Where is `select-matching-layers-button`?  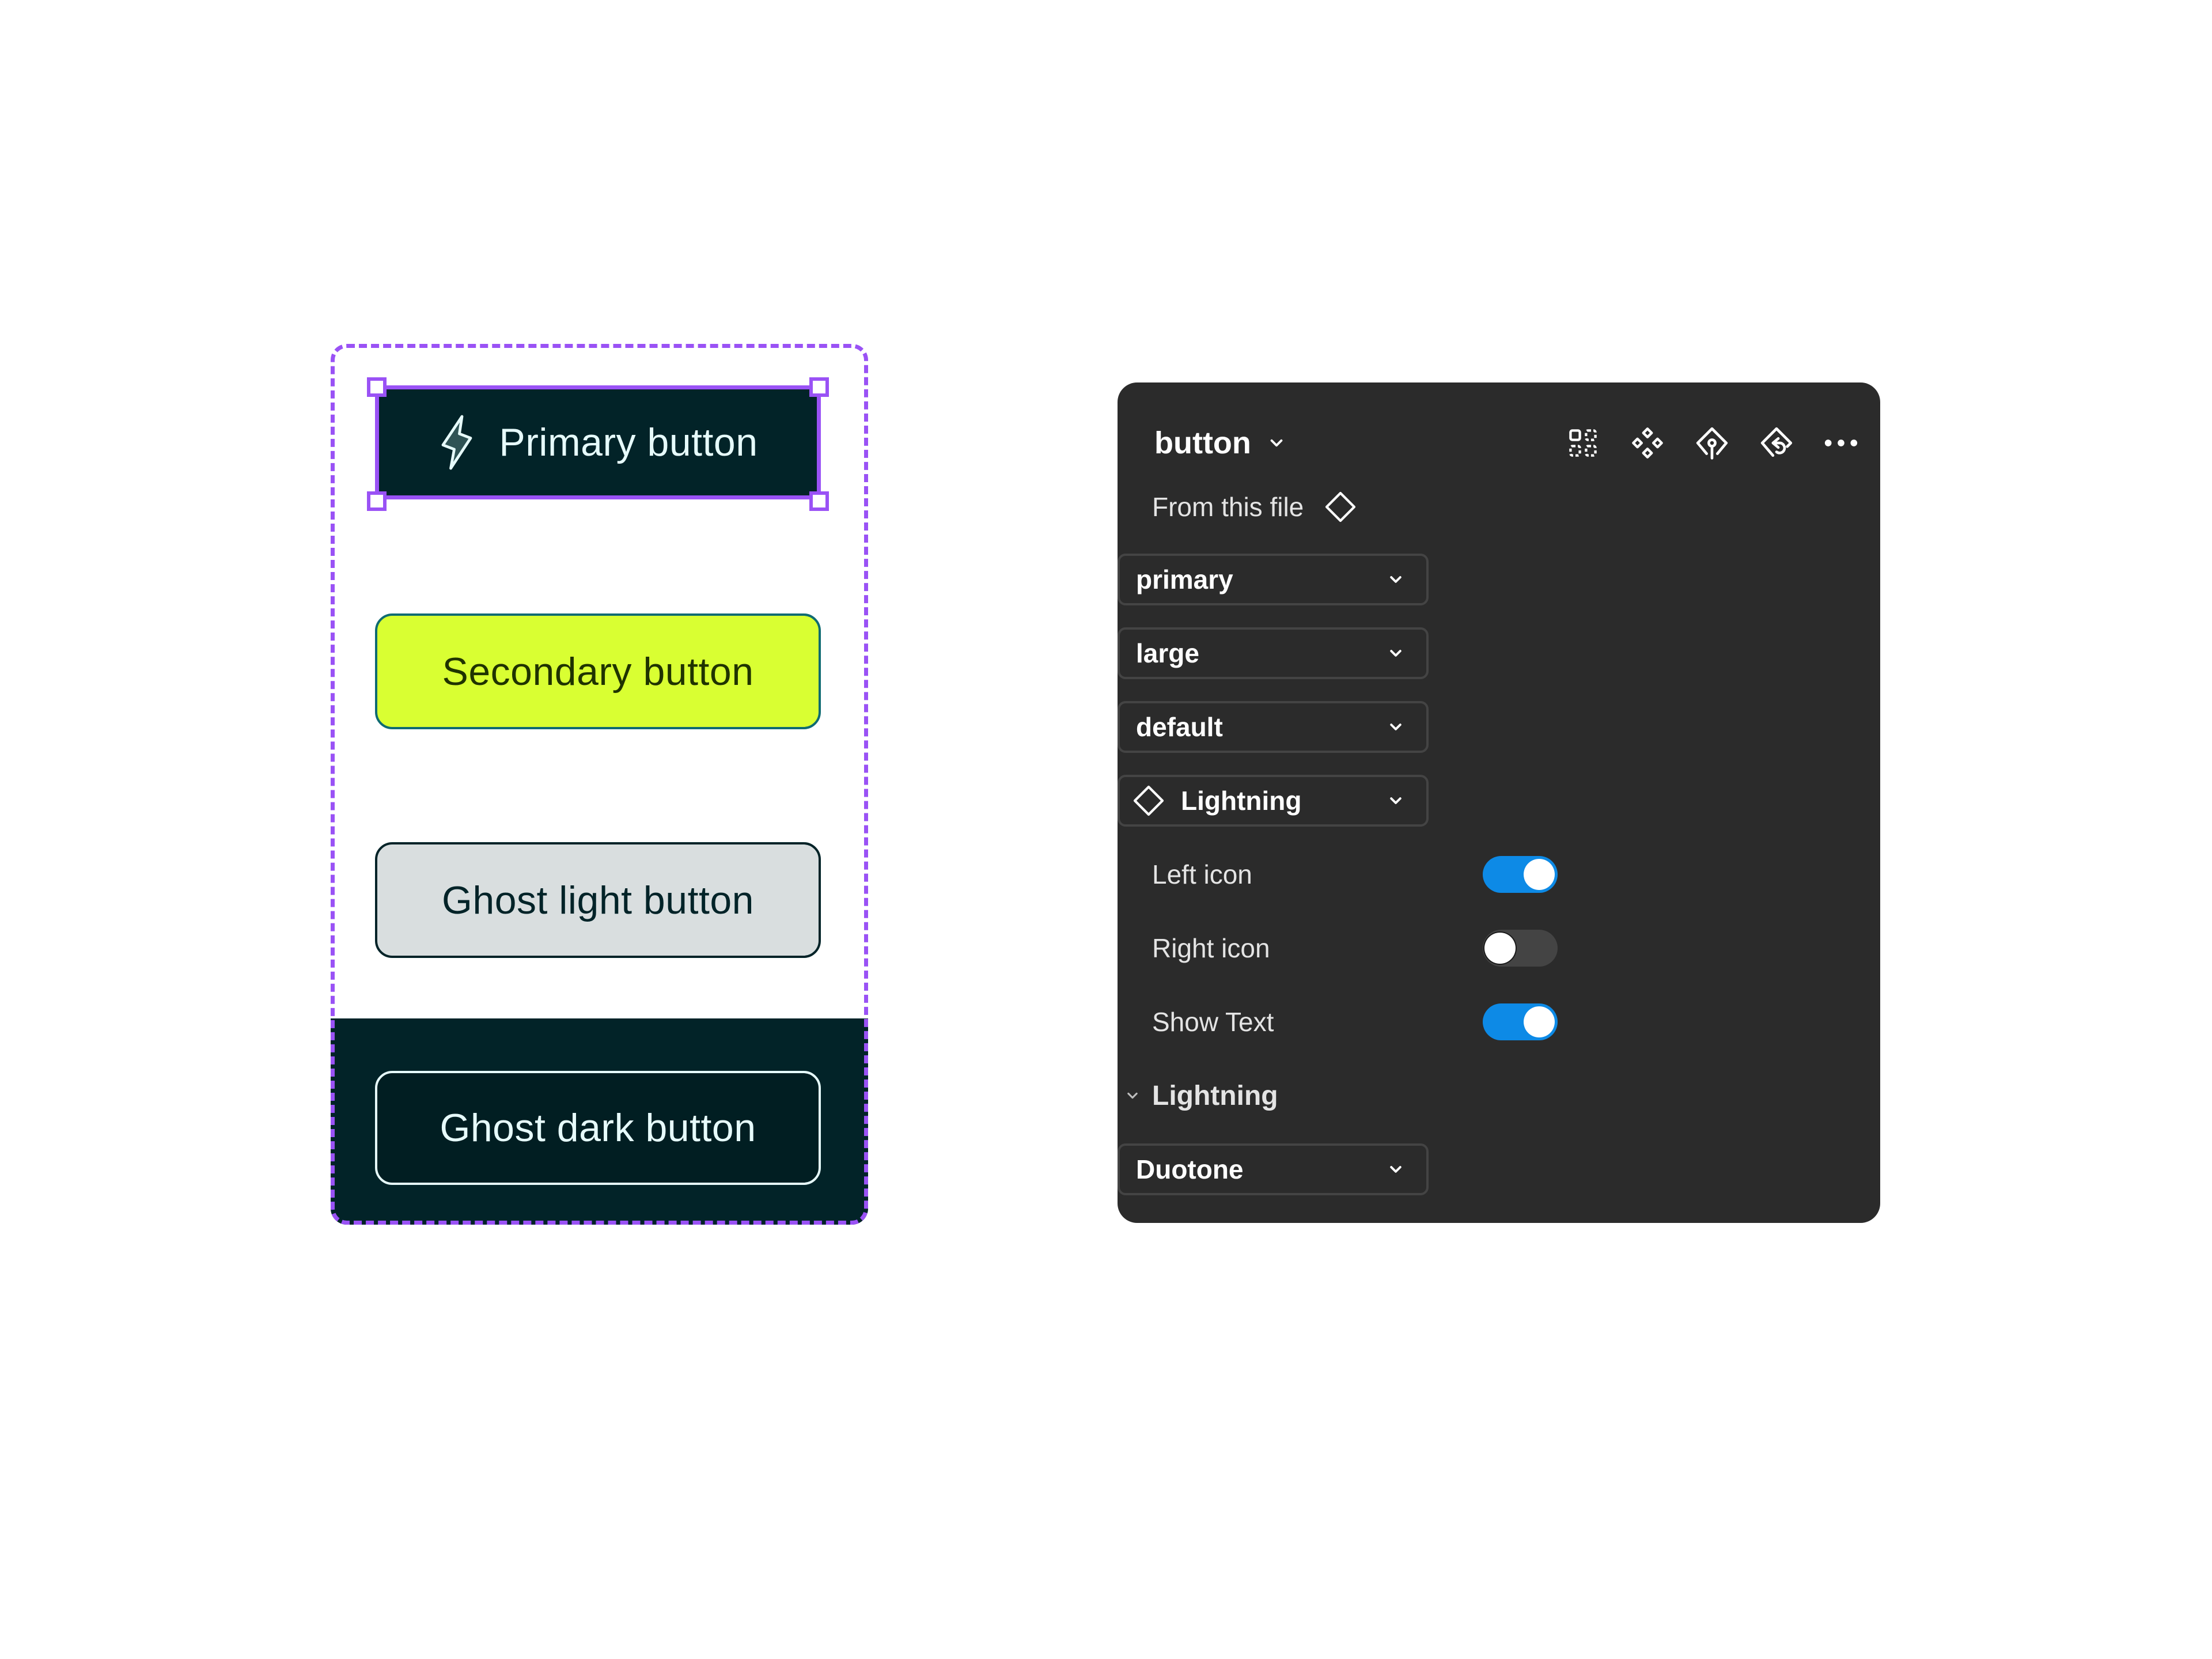
select-matching-layers-button is located at coordinates (1583, 443).